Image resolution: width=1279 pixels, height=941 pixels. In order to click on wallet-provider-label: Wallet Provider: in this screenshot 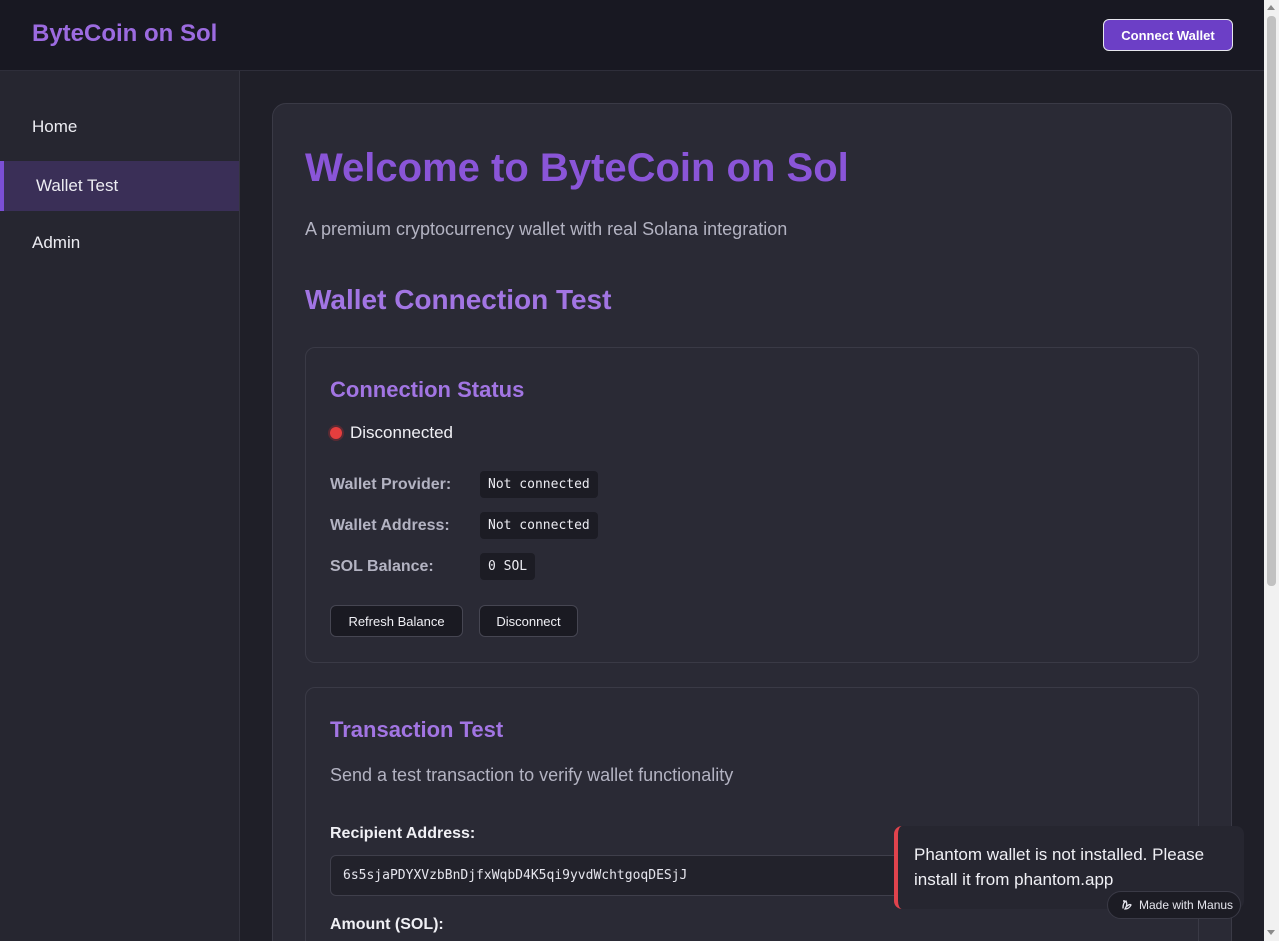, I will do `click(391, 484)`.